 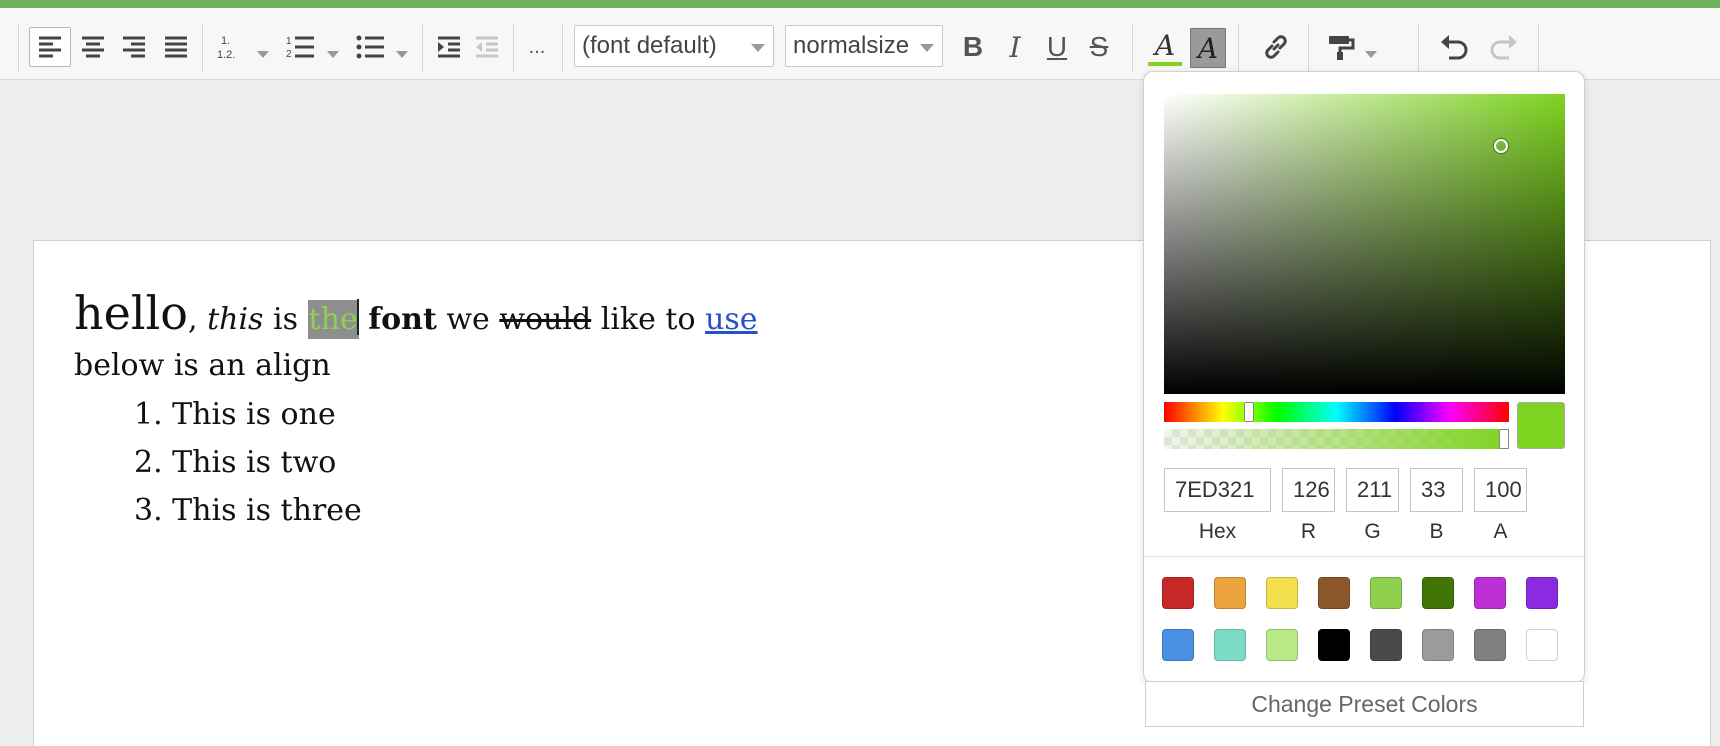 I want to click on top-accent-bar, so click(x=860, y=4).